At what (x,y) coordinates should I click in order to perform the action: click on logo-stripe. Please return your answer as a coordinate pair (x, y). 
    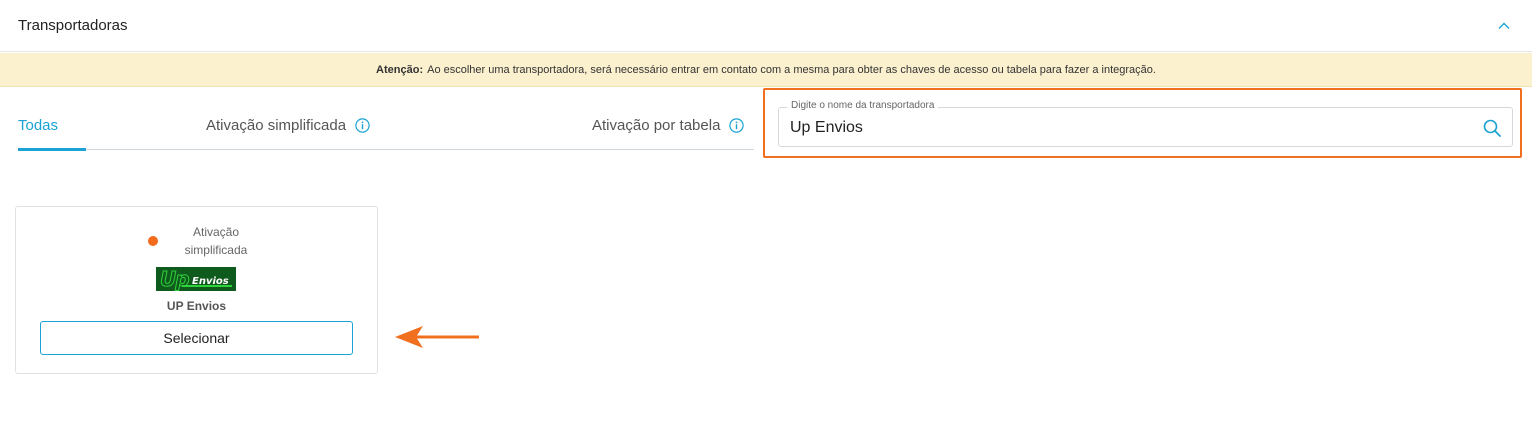
    Looking at the image, I should click on (207, 286).